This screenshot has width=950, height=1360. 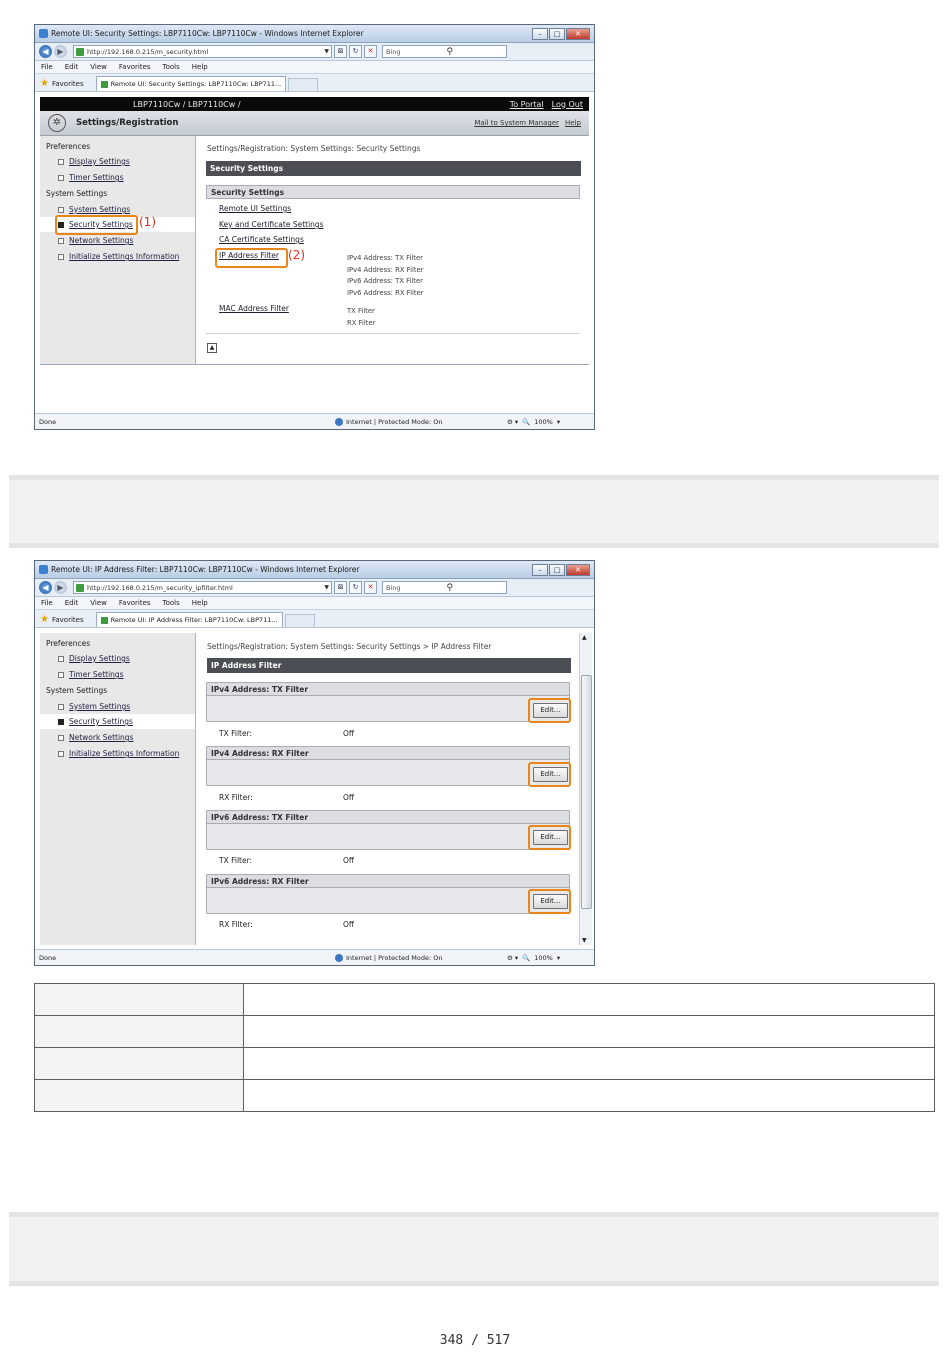 I want to click on table-row, so click(x=484, y=1031).